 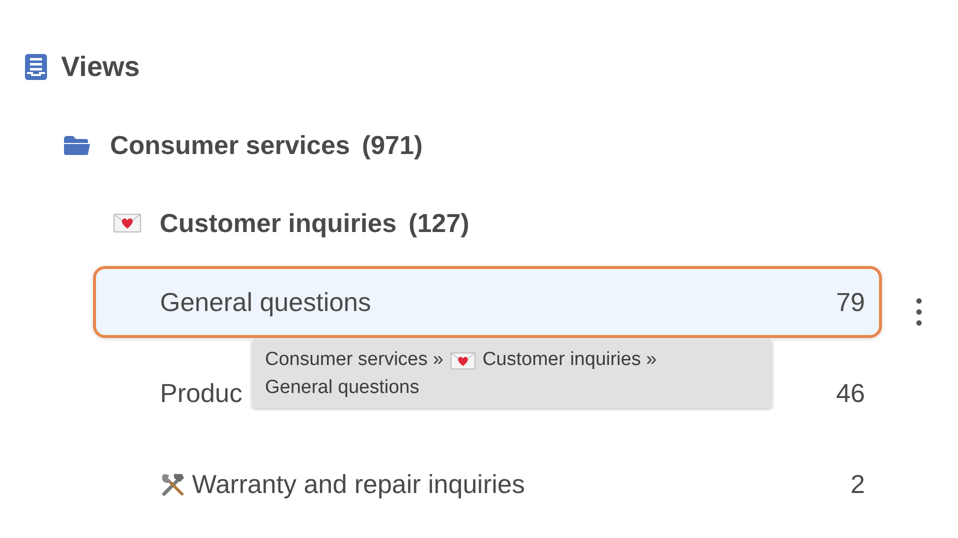 I want to click on more-options-icon, so click(x=919, y=312).